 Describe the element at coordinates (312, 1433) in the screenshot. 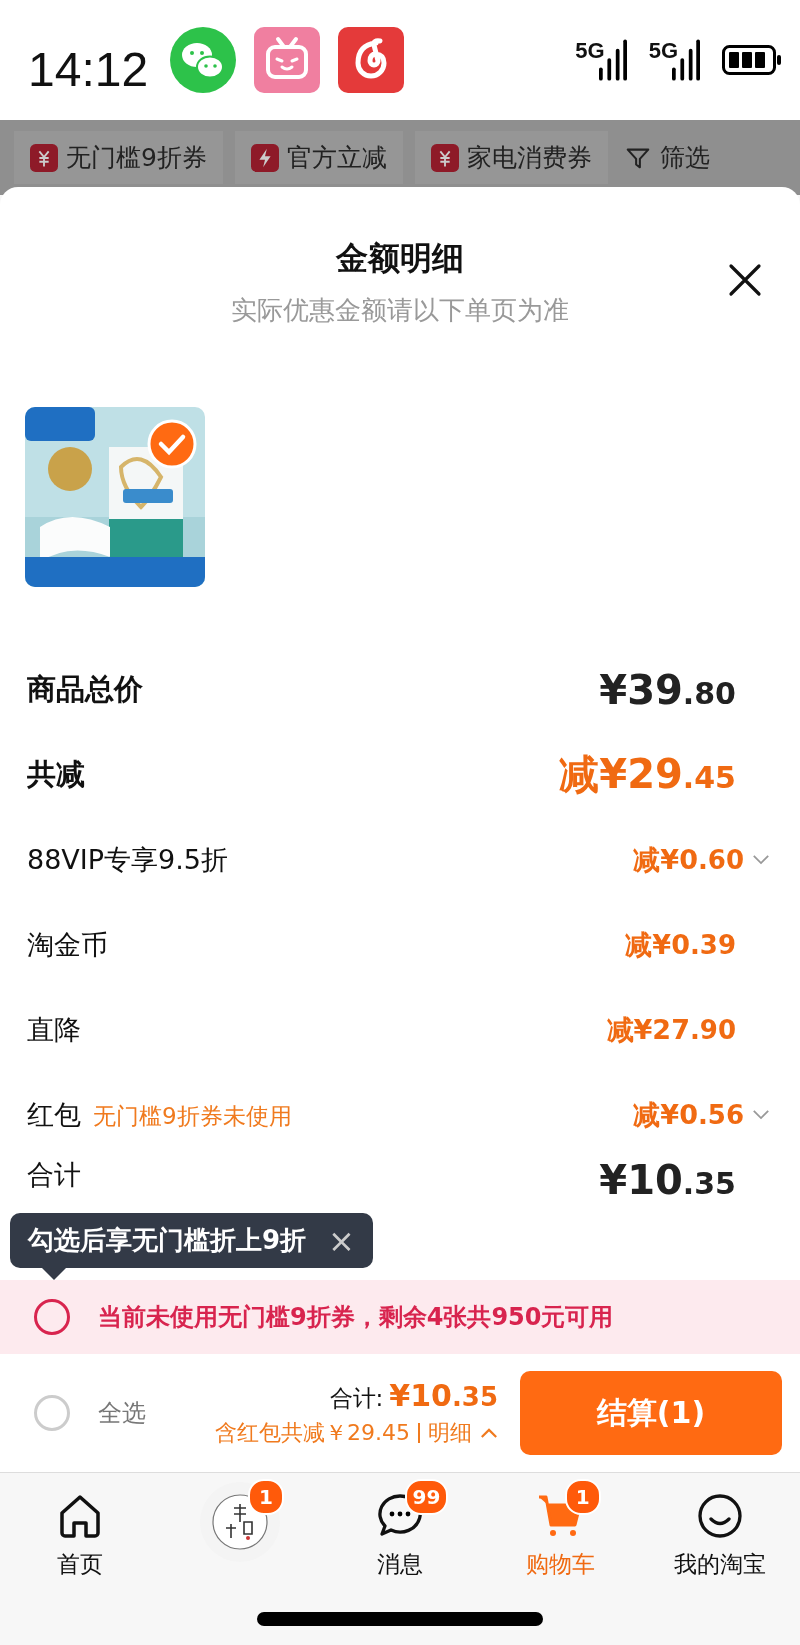

I see `savings-text: 含红包共减￥29.45` at that location.